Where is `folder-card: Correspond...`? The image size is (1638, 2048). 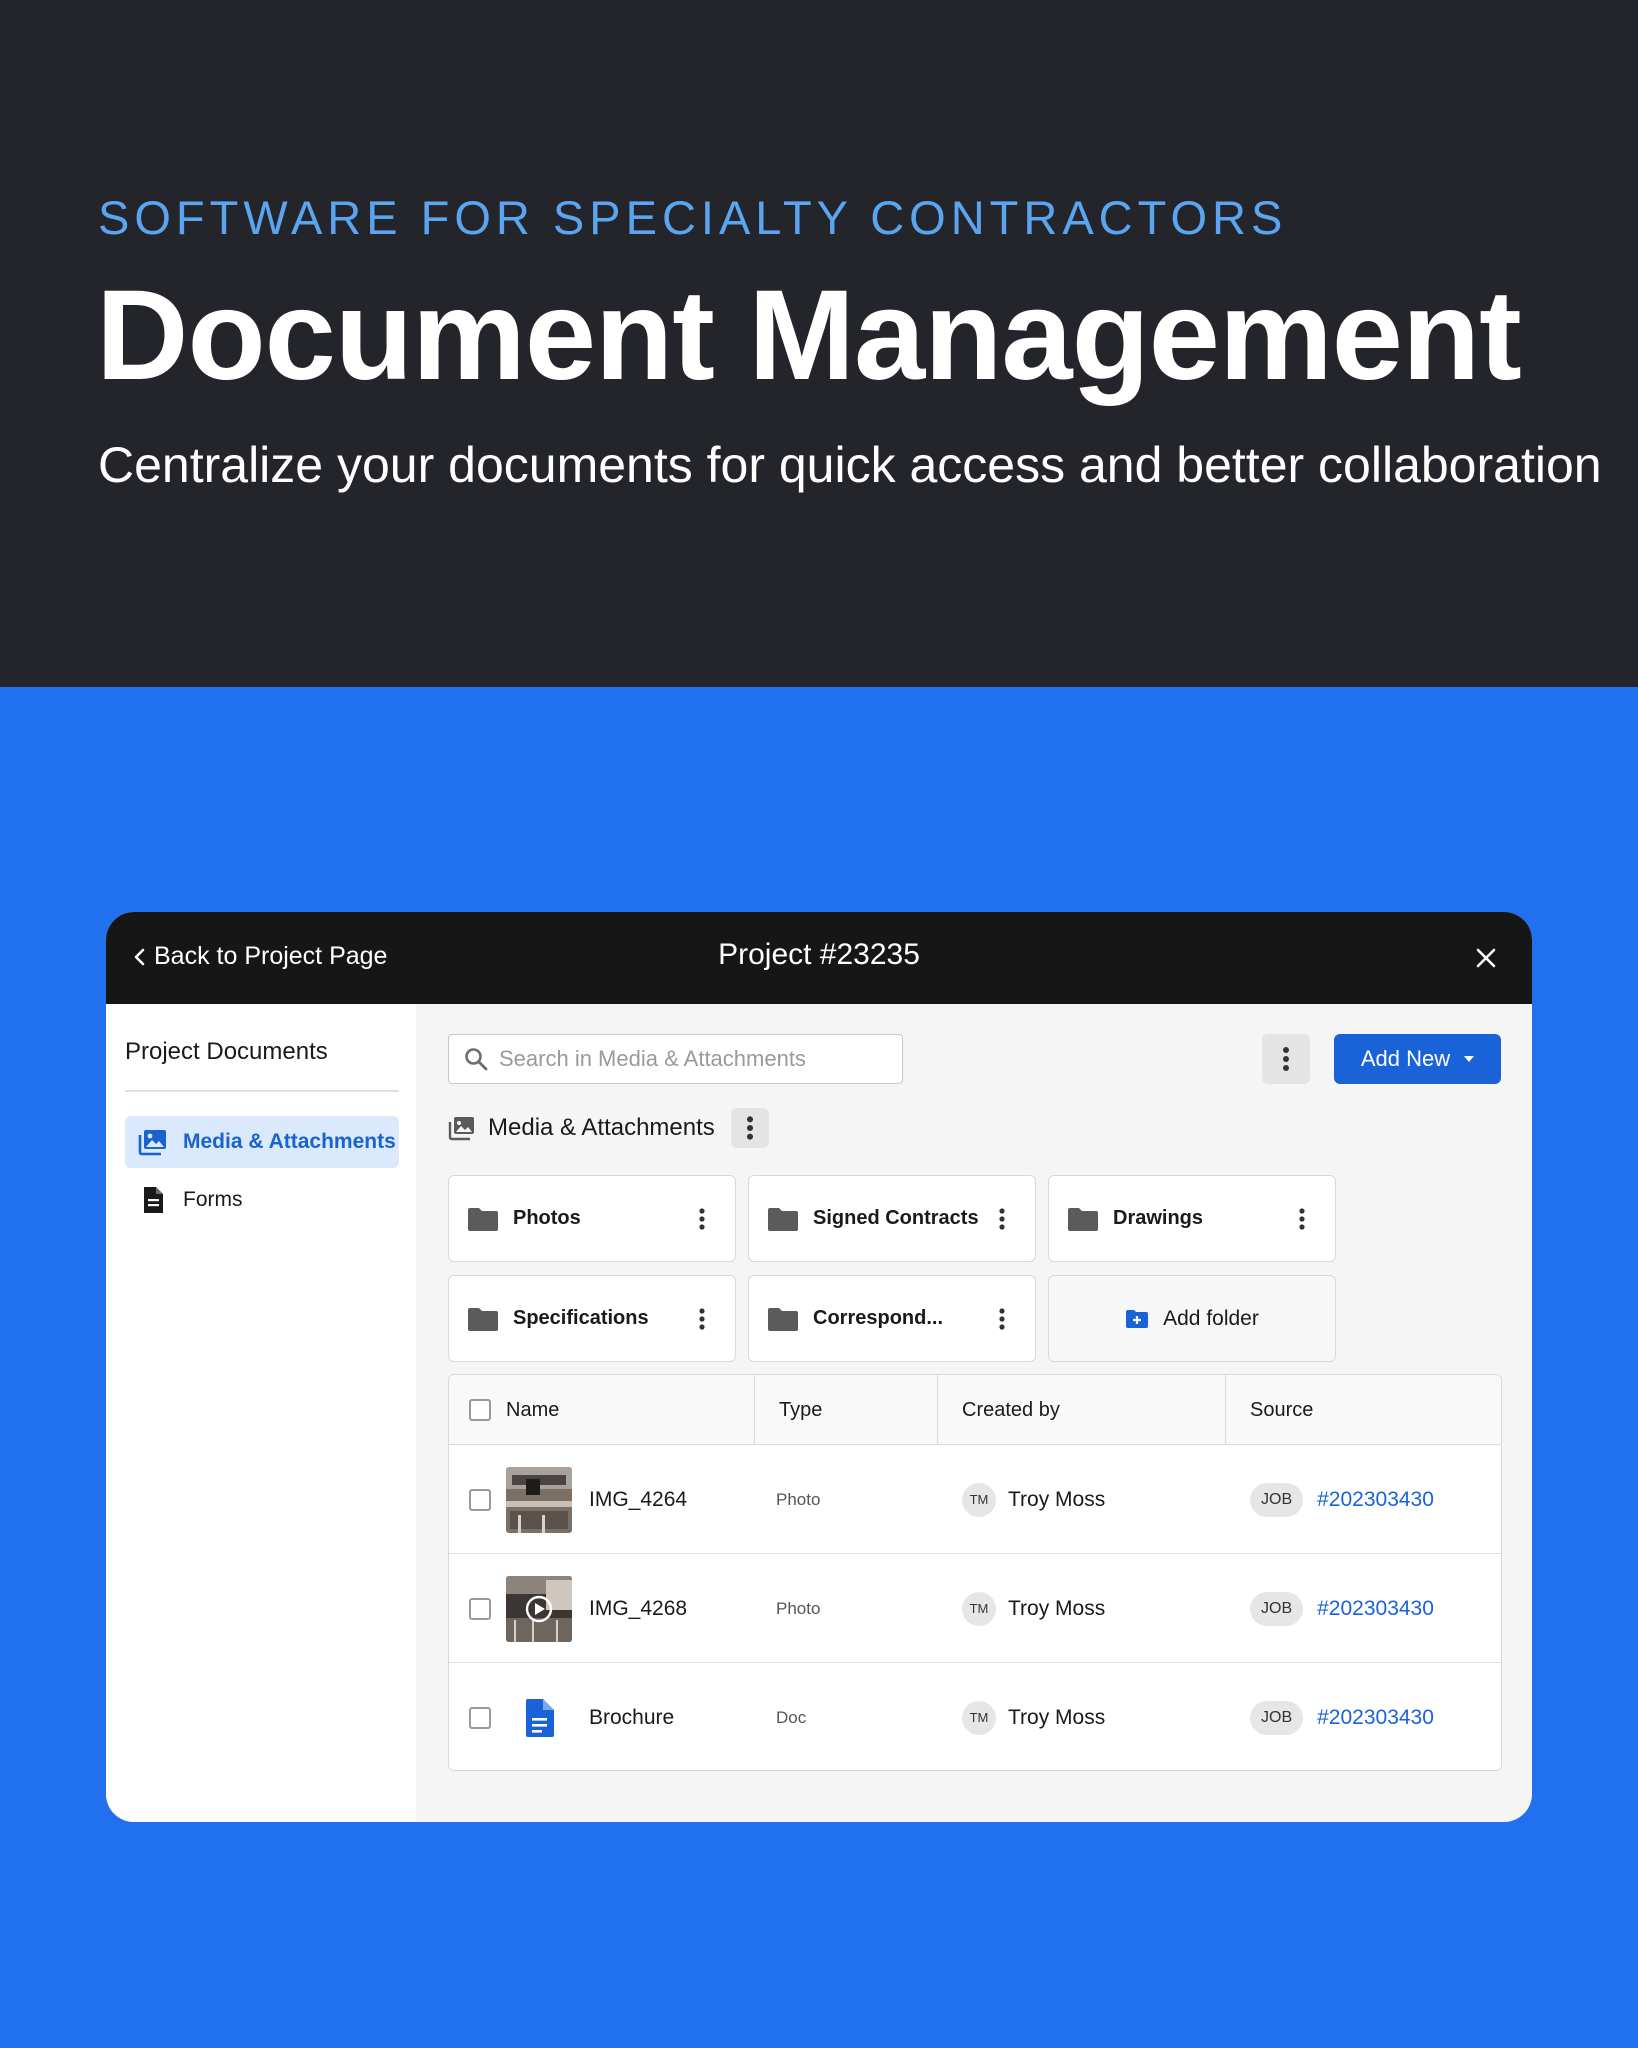
folder-card: Correspond... is located at coordinates (892, 1318).